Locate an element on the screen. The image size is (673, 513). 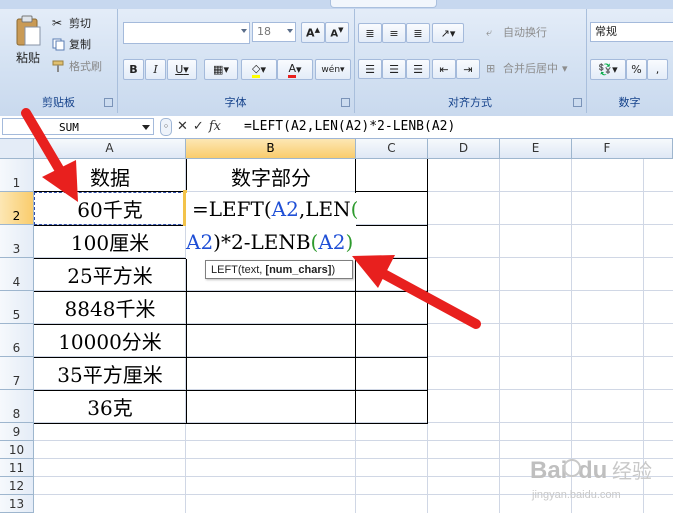
underline-button: U ▾ is located at coordinates (182, 69).